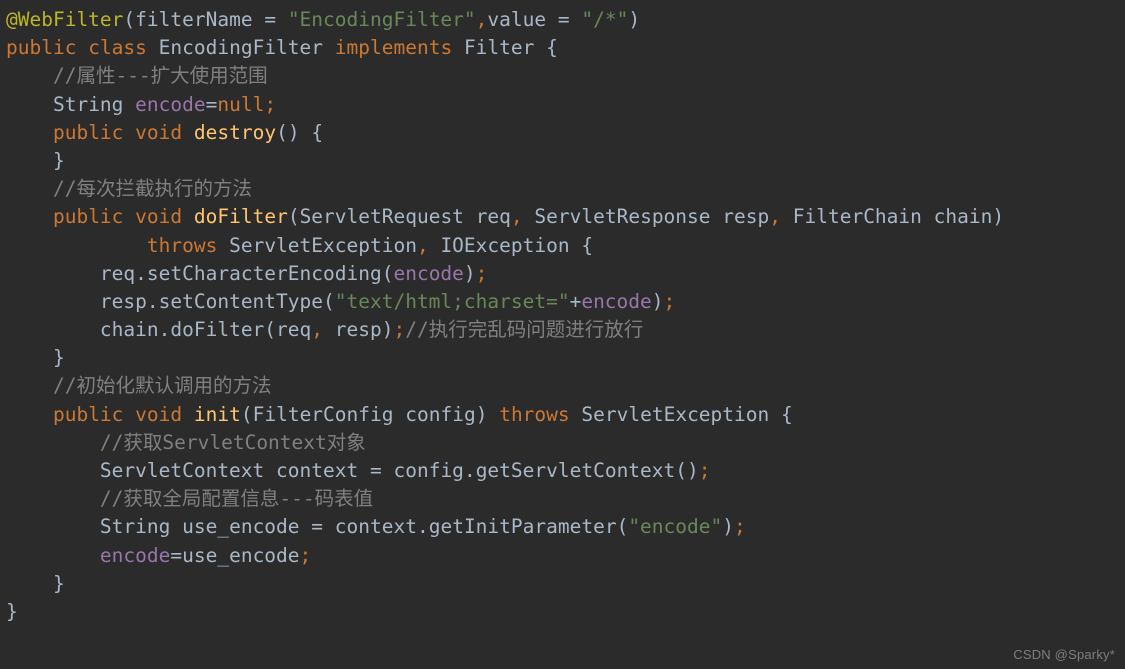 The image size is (1125, 669). I want to click on annotation-token: @WebFilter, so click(65, 19).